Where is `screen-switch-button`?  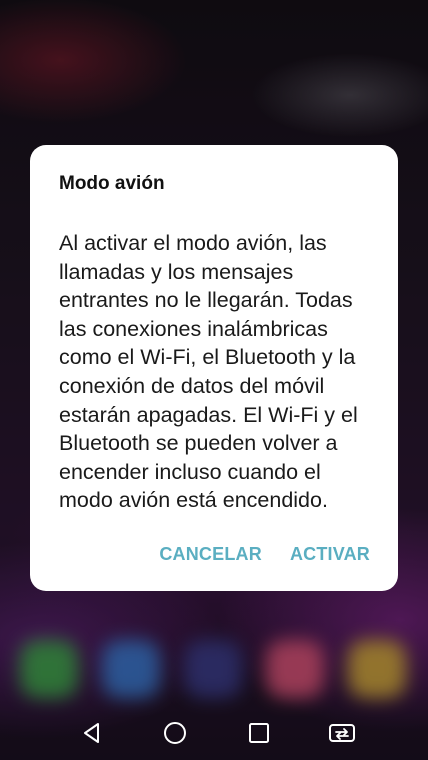 screen-switch-button is located at coordinates (342, 733).